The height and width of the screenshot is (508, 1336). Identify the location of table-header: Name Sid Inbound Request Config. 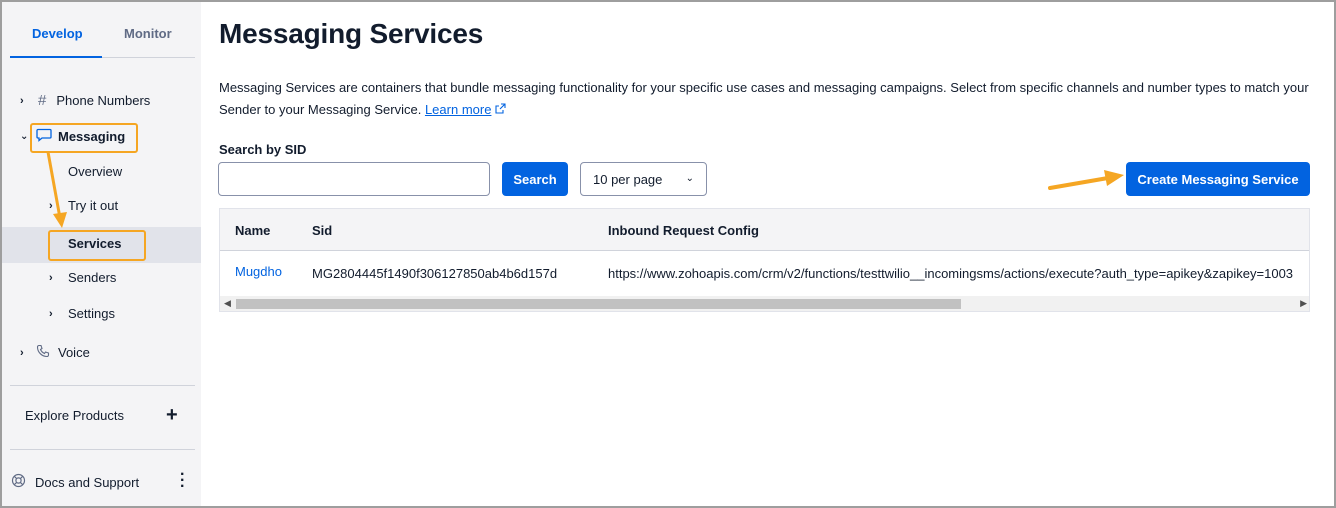
(764, 230).